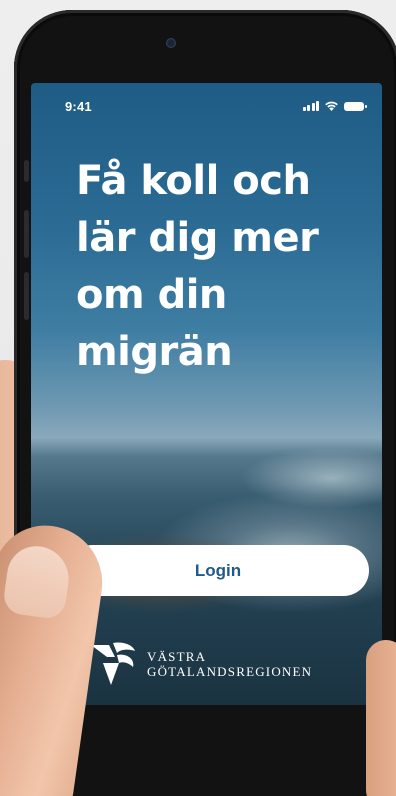 Image resolution: width=396 pixels, height=796 pixels. Describe the element at coordinates (177, 656) in the screenshot. I see `brand-line-1: VÄSTRA` at that location.